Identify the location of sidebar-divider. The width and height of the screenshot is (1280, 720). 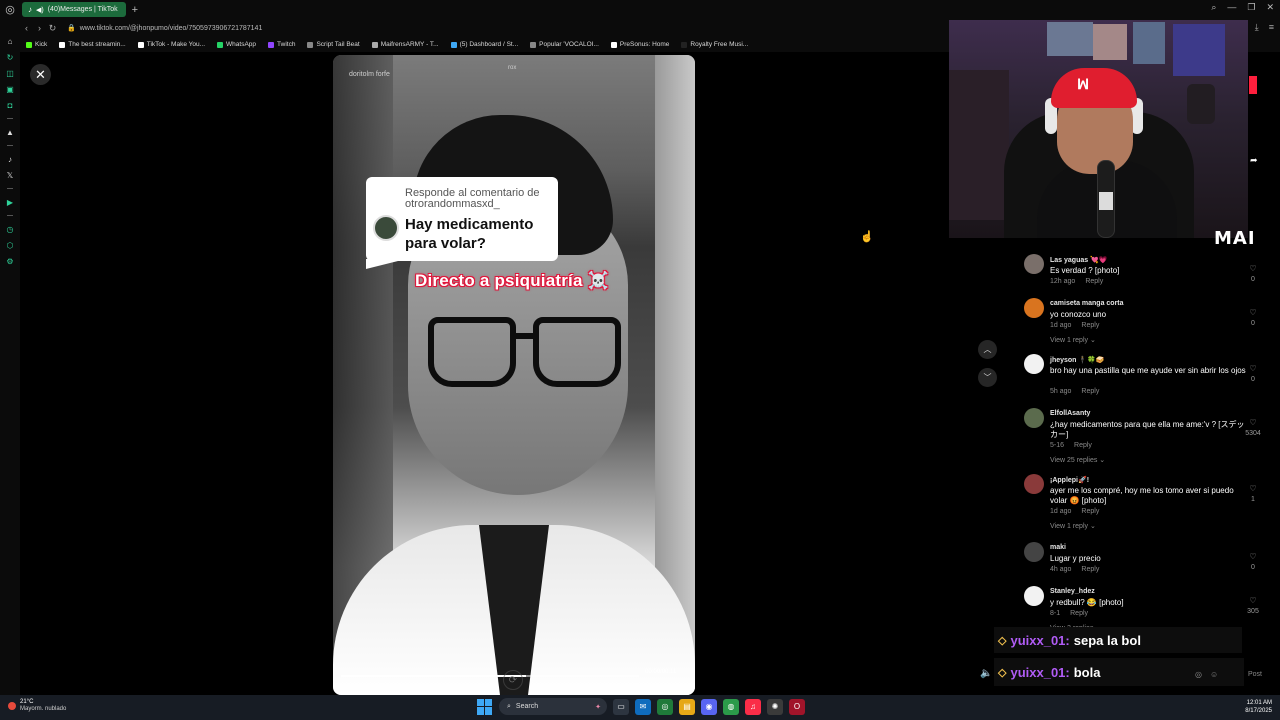
(10, 145).